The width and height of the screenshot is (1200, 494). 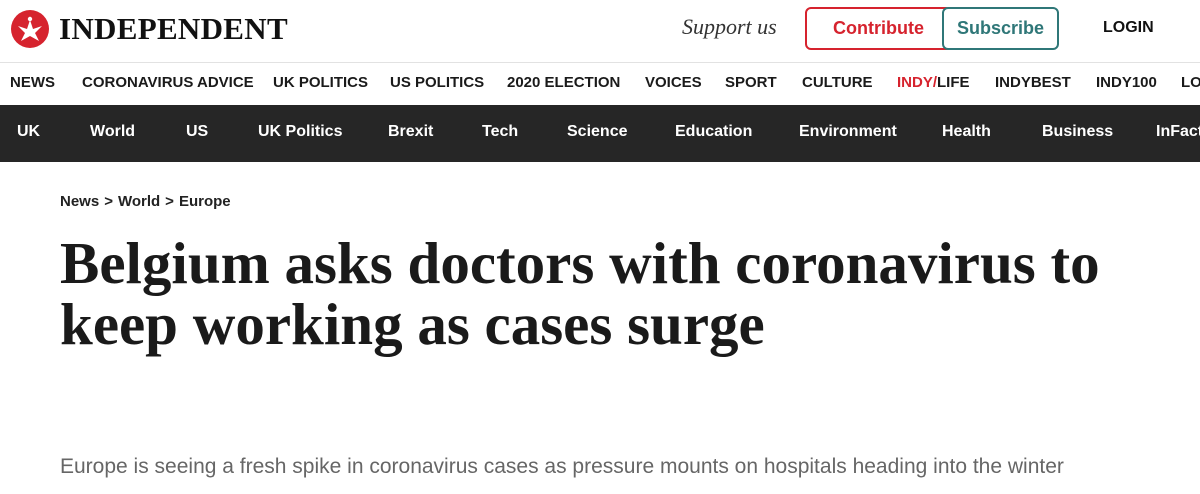 I want to click on section-nav-uk-politics: UK Politics, so click(x=300, y=132).